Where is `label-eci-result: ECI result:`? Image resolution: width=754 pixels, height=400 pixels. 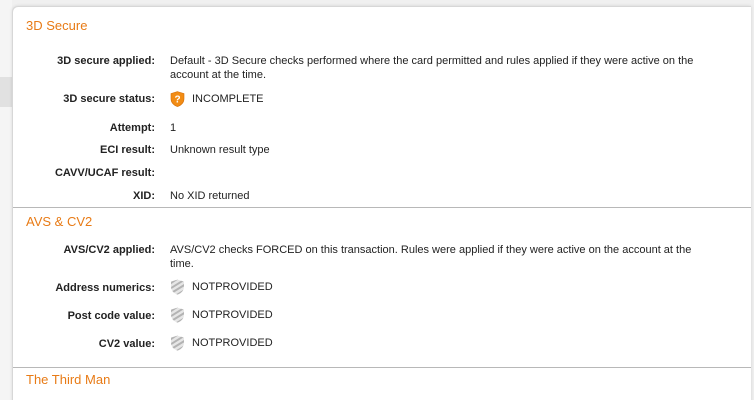 label-eci-result: ECI result: is located at coordinates (127, 150).